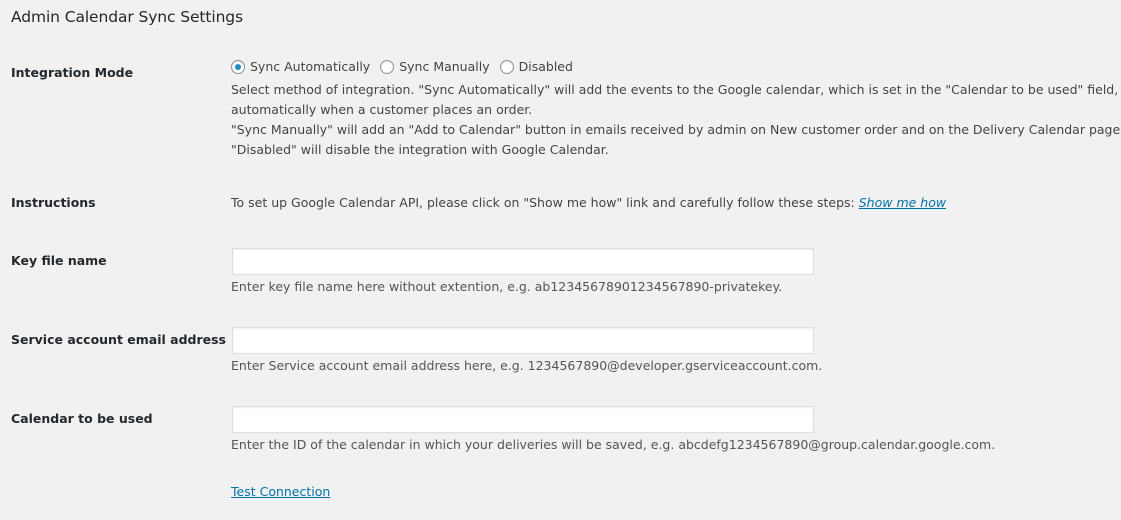  I want to click on radio-sync-manually-label: Sync Manually, so click(444, 66).